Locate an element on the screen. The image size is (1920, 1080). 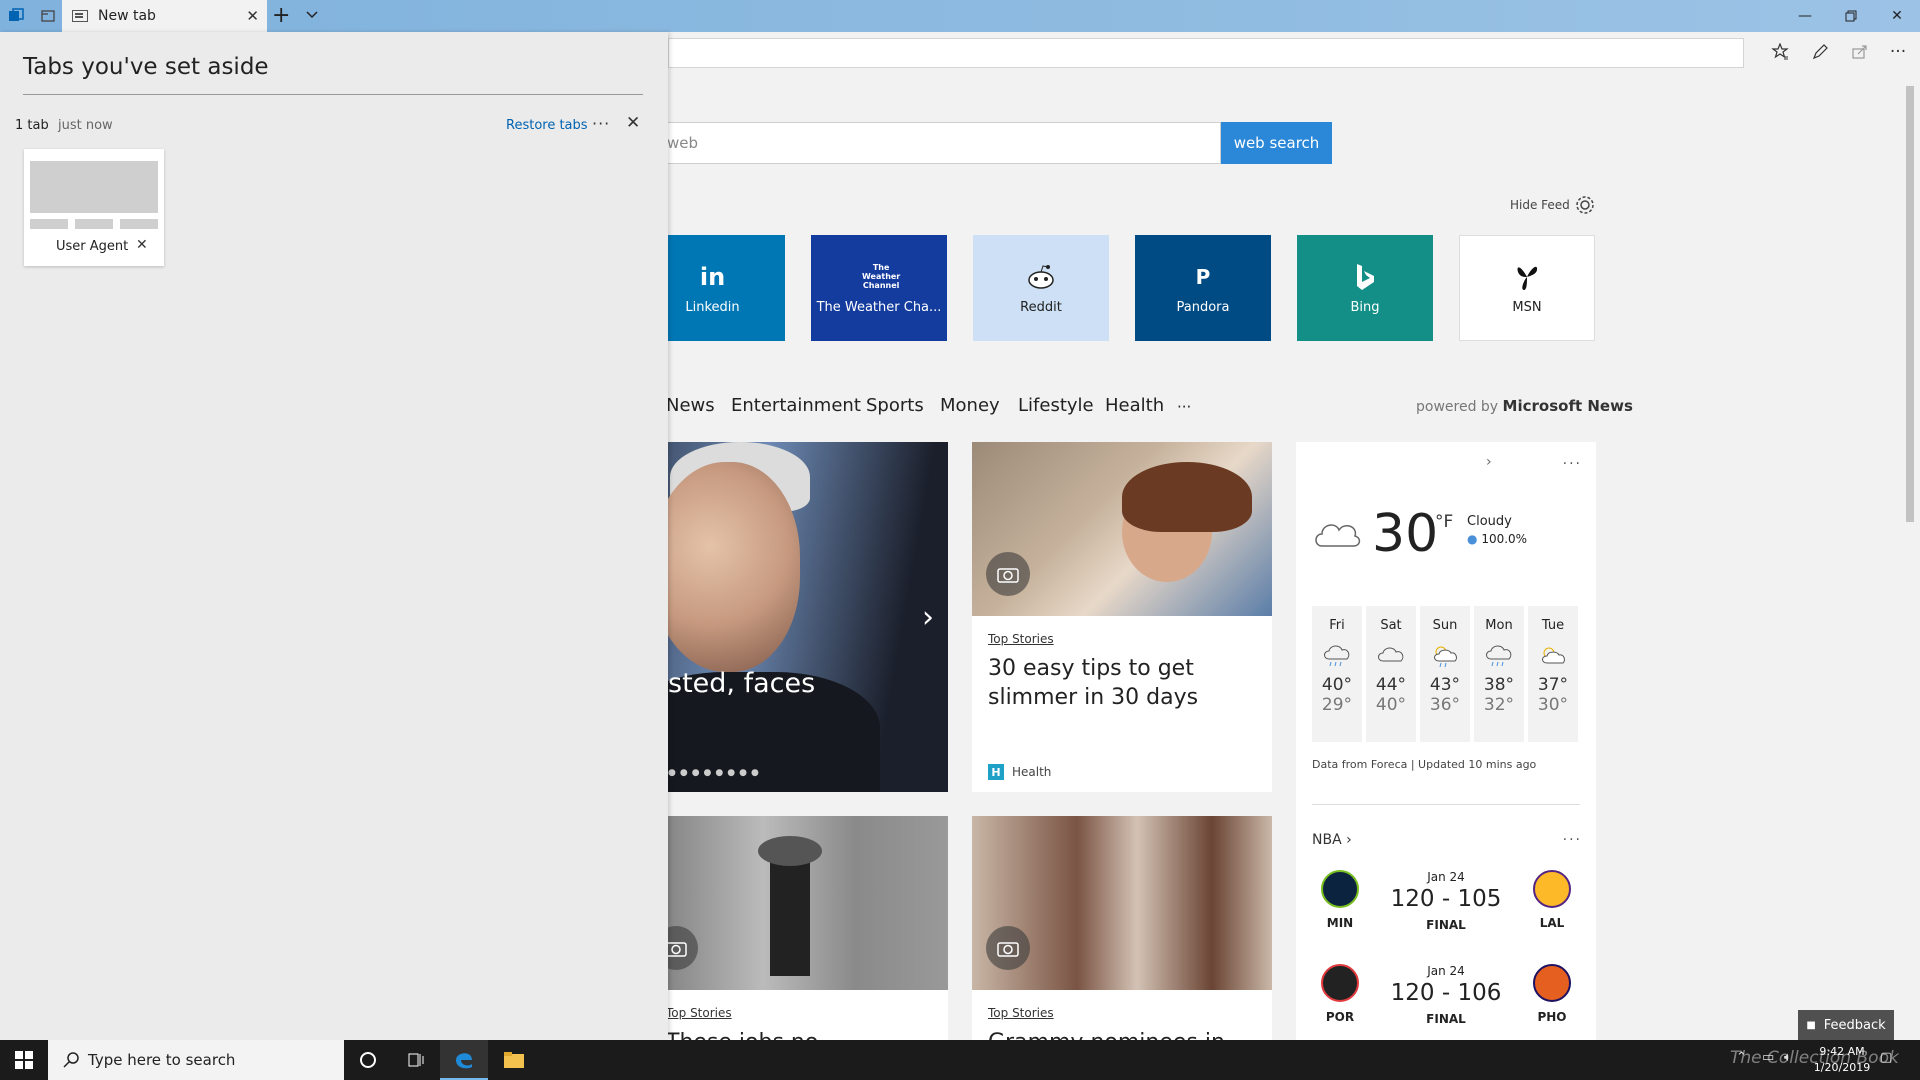
droplet-icon: ● is located at coordinates (1472, 539).